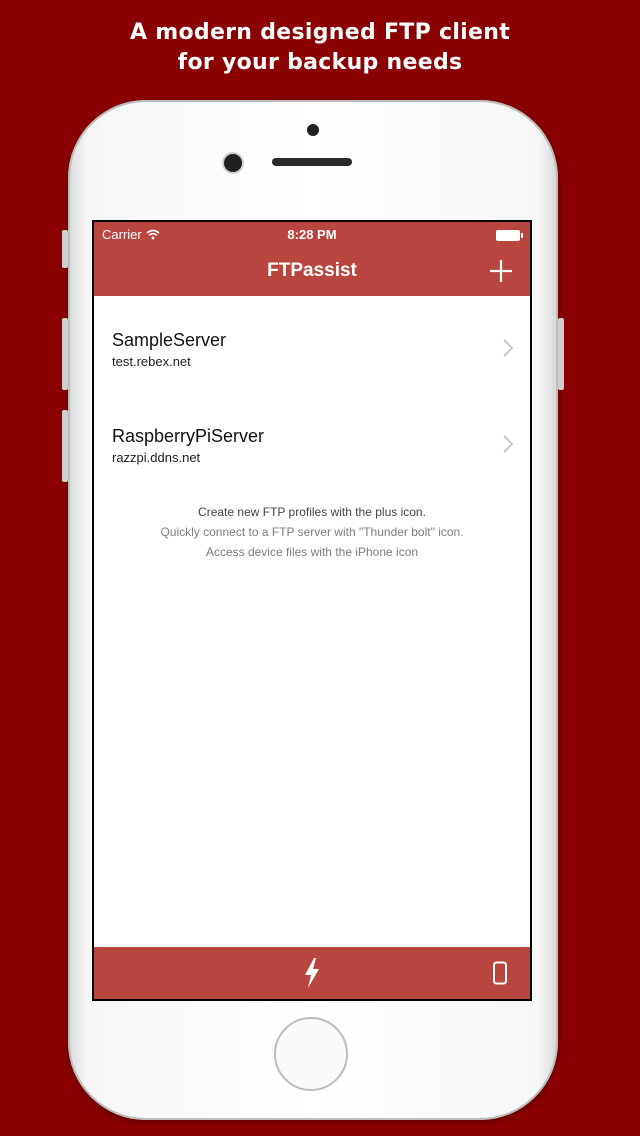  Describe the element at coordinates (65, 249) in the screenshot. I see `mute-switch` at that location.